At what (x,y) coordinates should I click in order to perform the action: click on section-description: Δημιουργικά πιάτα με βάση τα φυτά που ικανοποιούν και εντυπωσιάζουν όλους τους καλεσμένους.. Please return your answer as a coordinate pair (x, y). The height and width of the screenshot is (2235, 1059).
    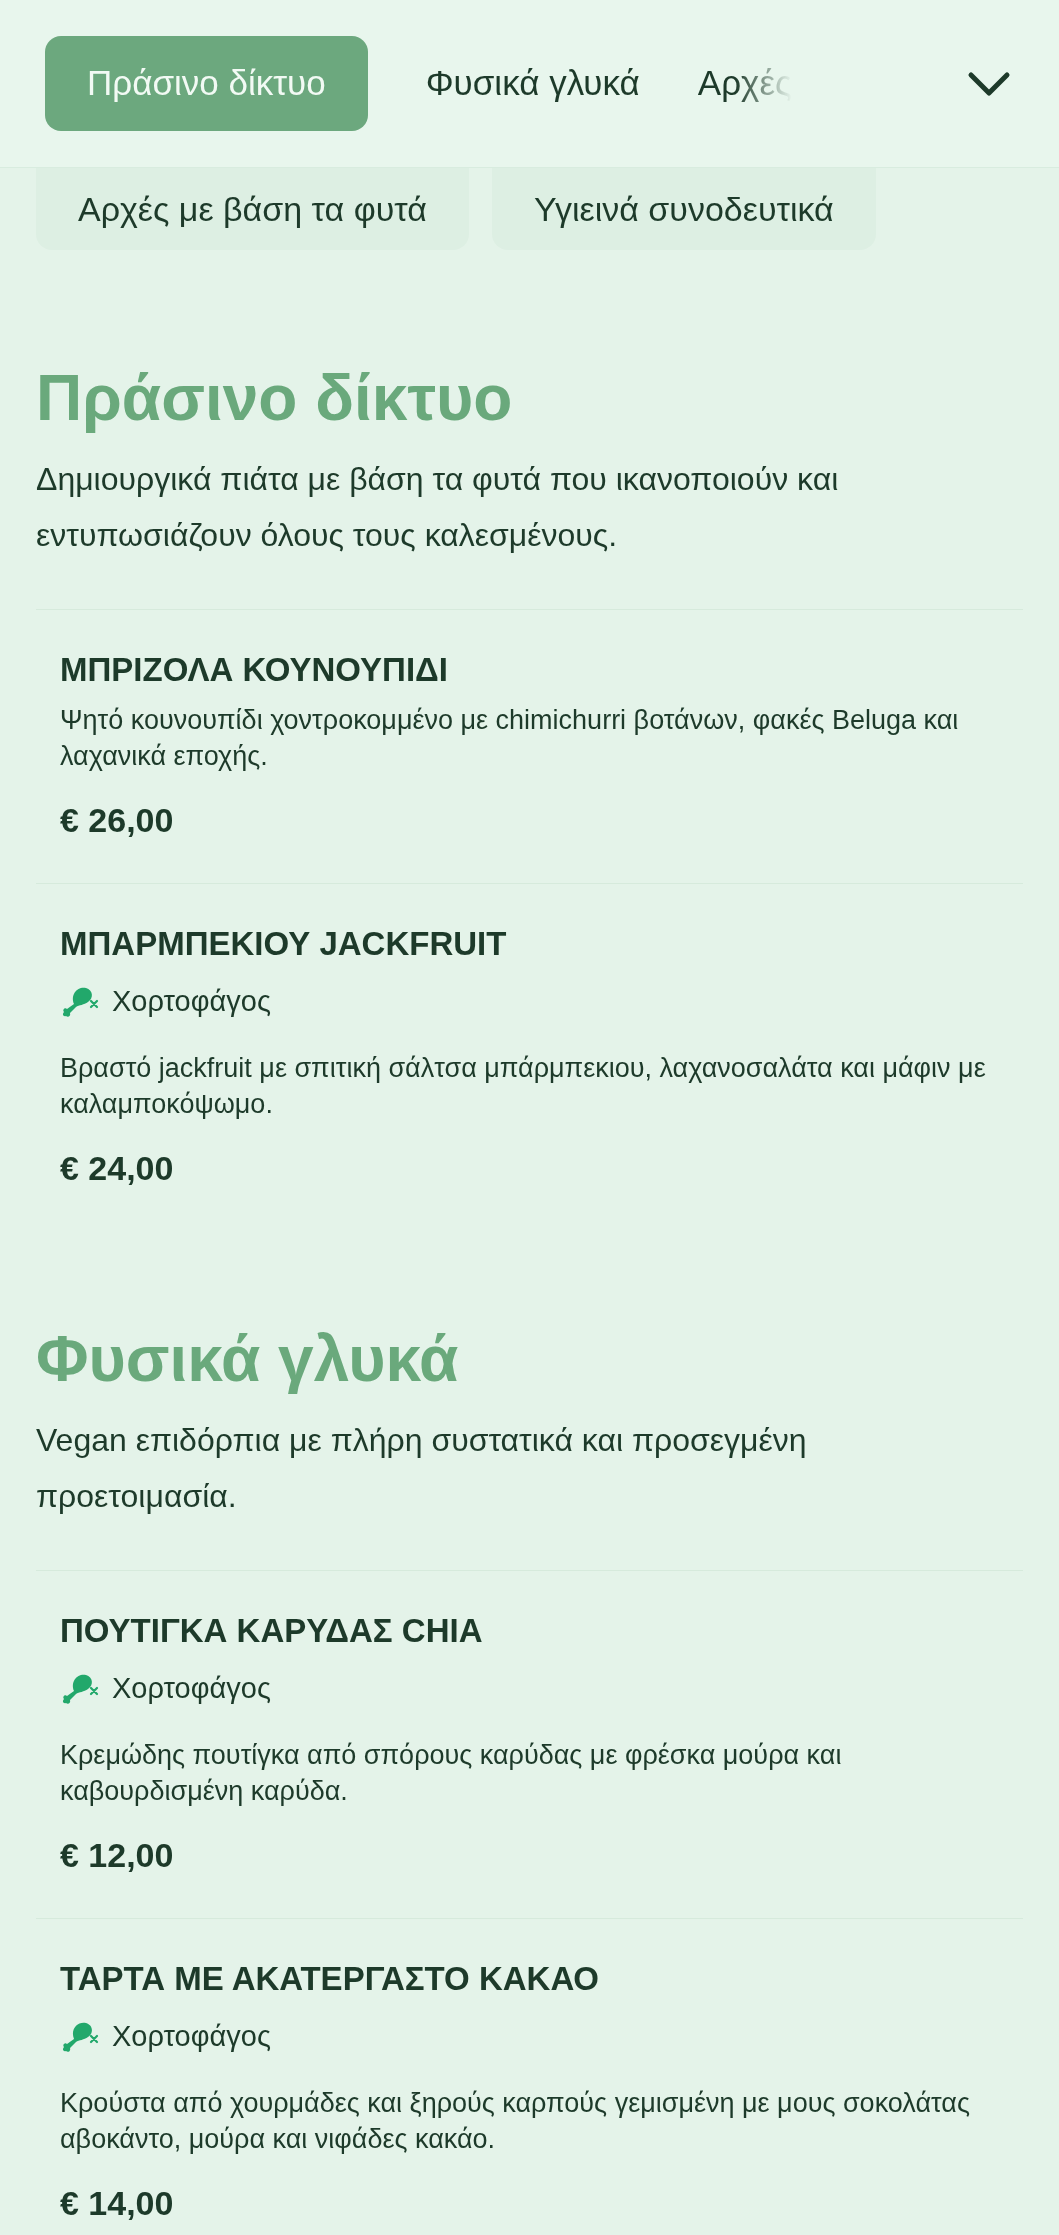
    Looking at the image, I should click on (438, 507).